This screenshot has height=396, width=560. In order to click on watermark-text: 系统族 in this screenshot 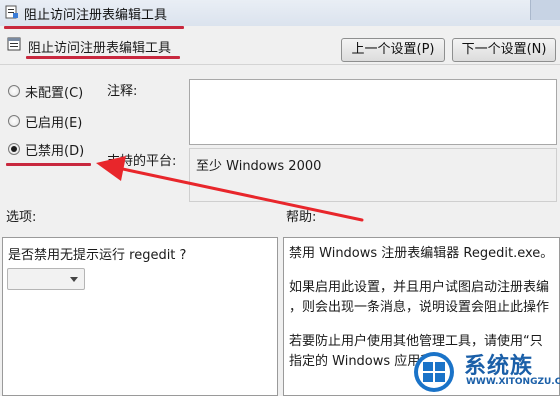, I will do `click(499, 366)`.